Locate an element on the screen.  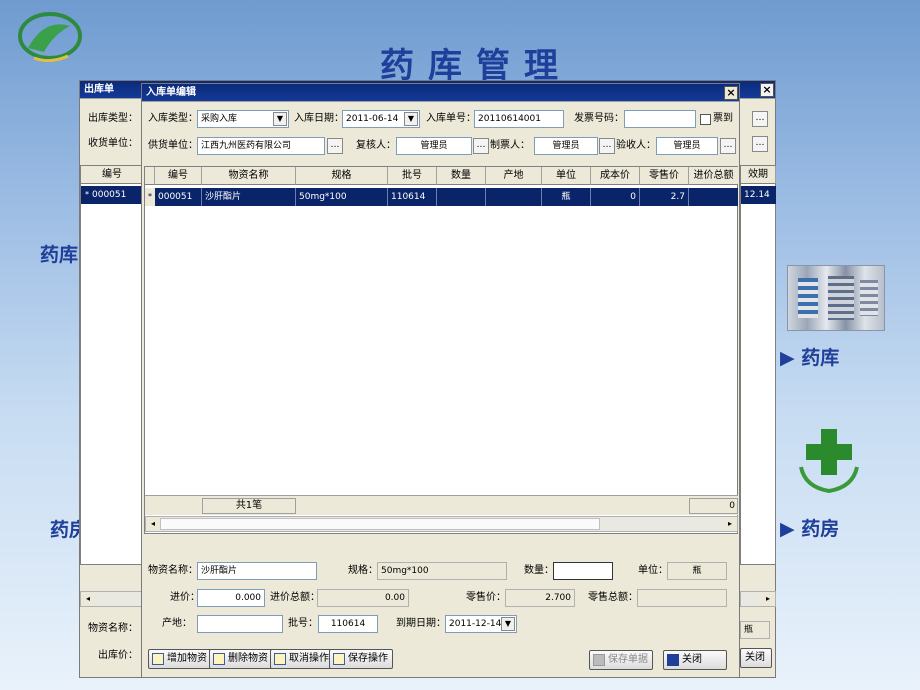
reviewer-label: 复核人： is located at coordinates (376, 145).